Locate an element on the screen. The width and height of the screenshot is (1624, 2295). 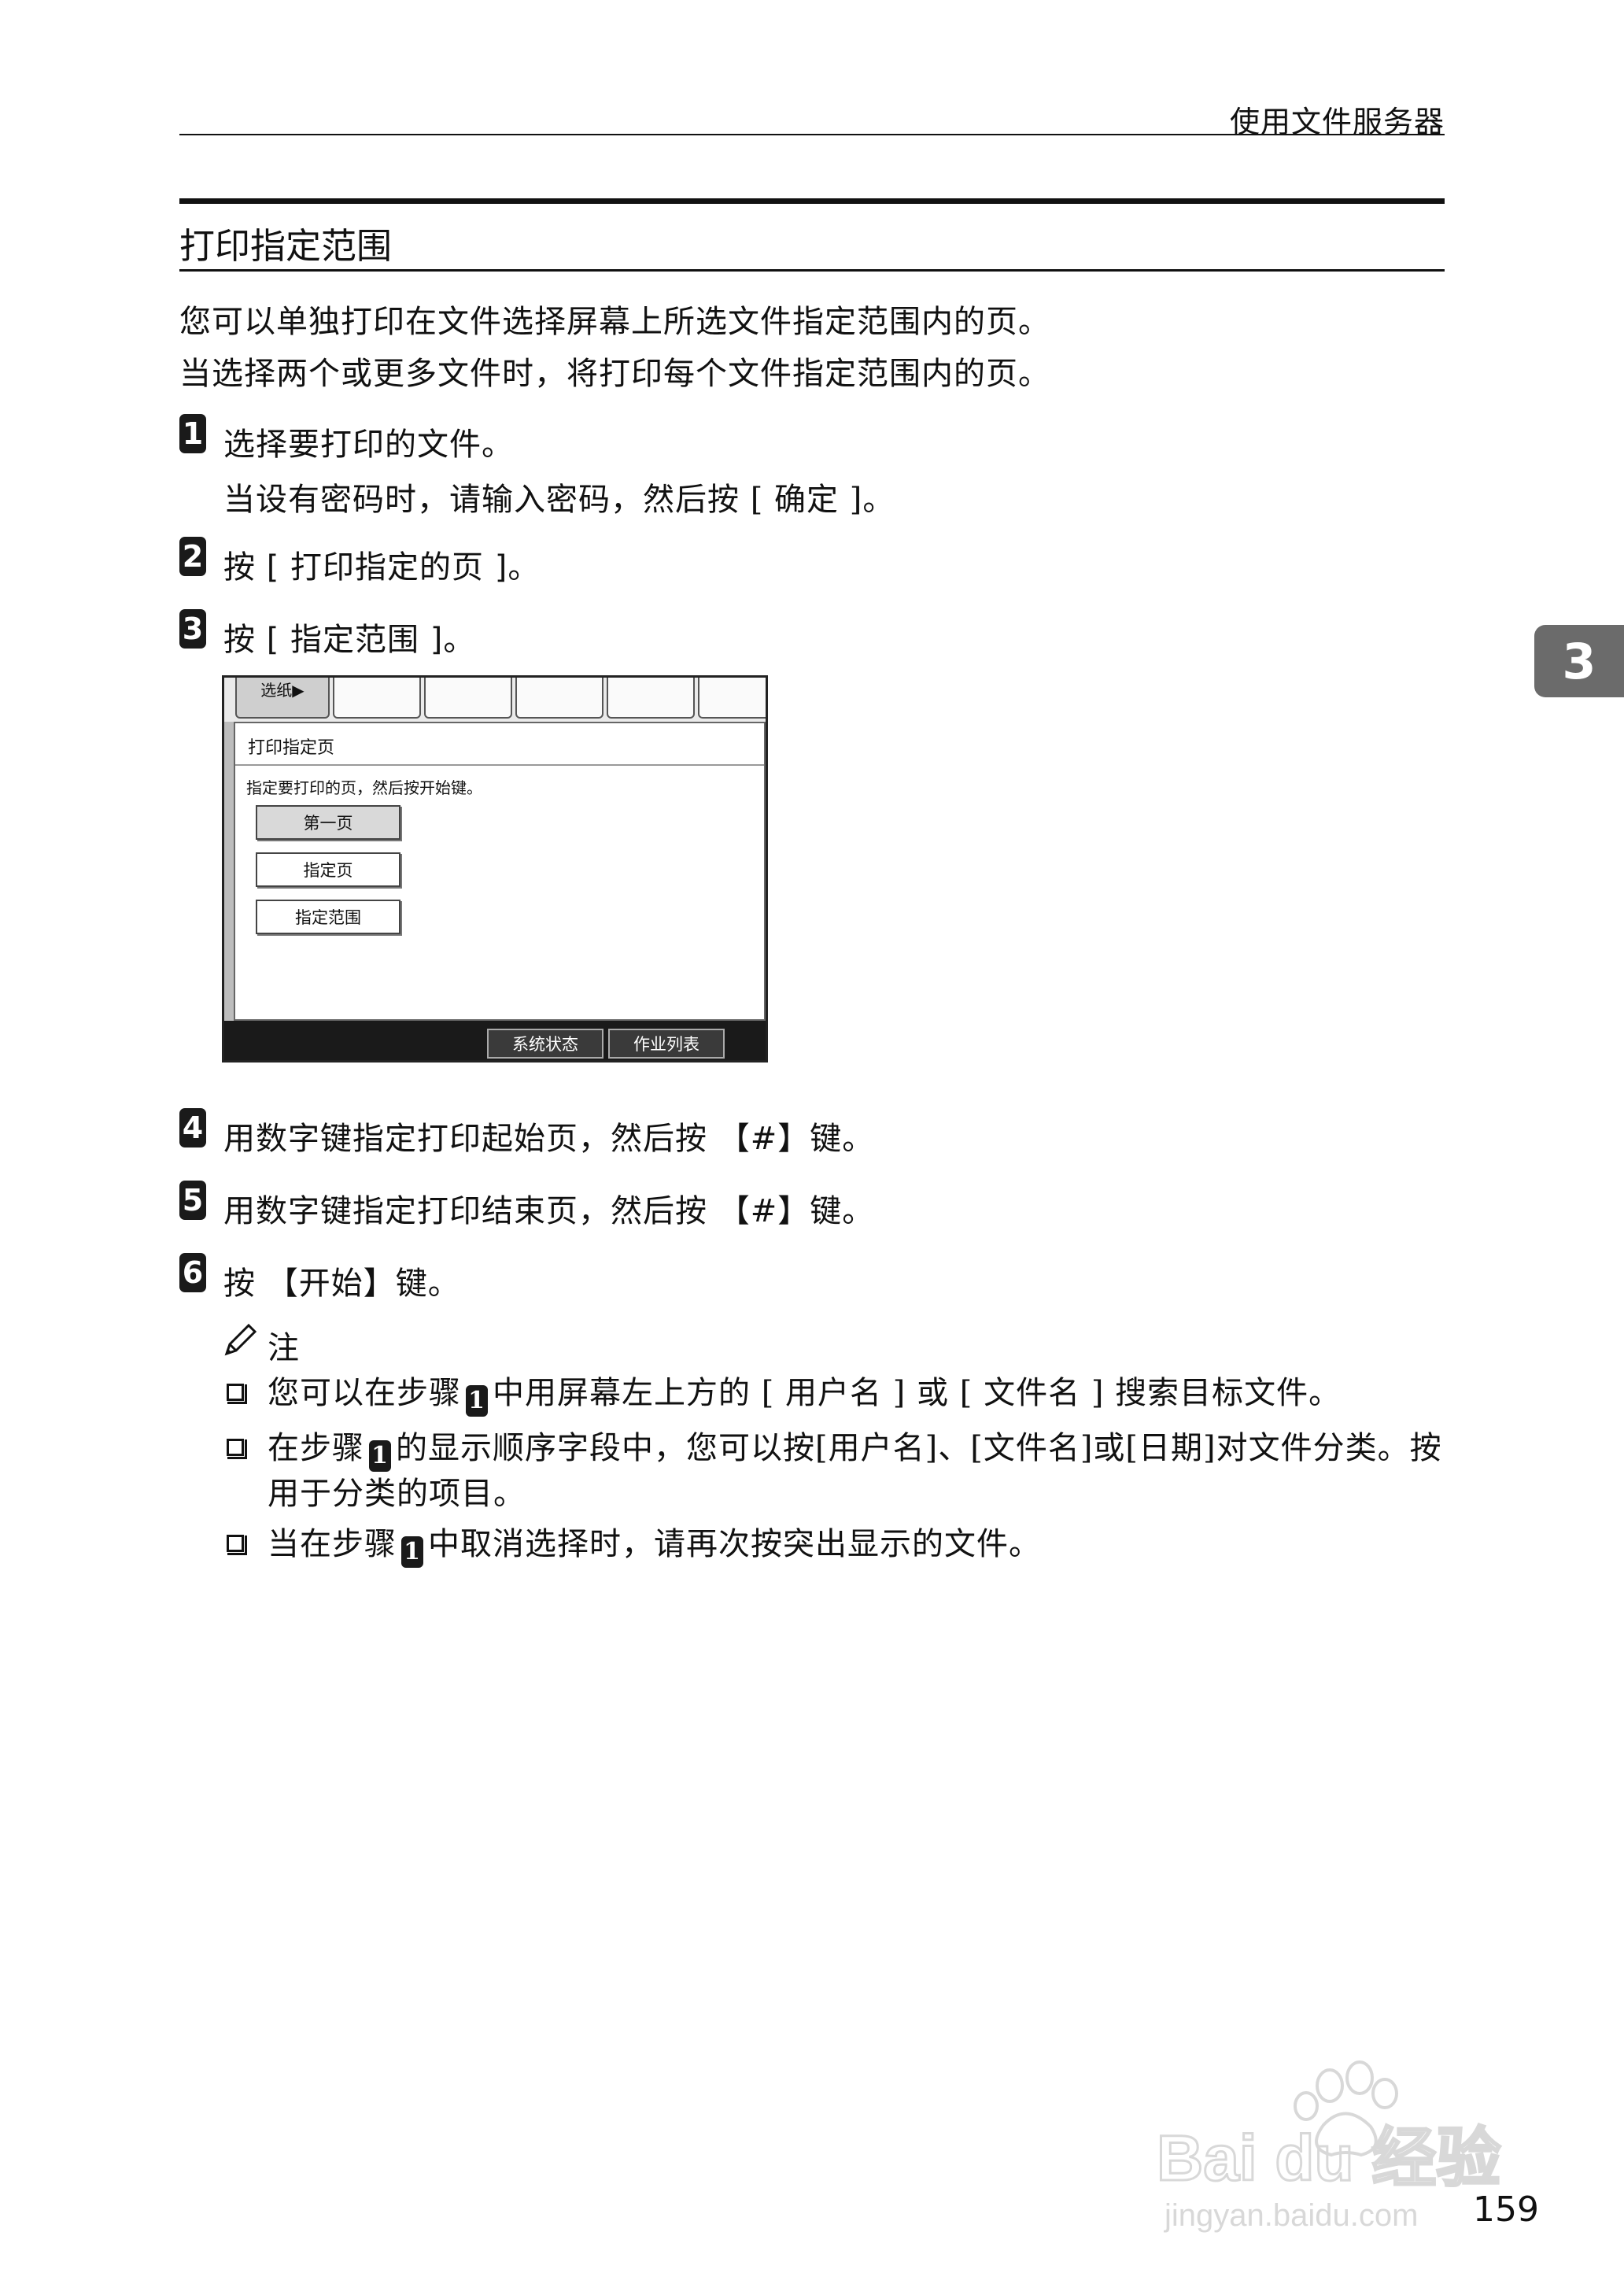
section-title: 打印指定范围 is located at coordinates (286, 246).